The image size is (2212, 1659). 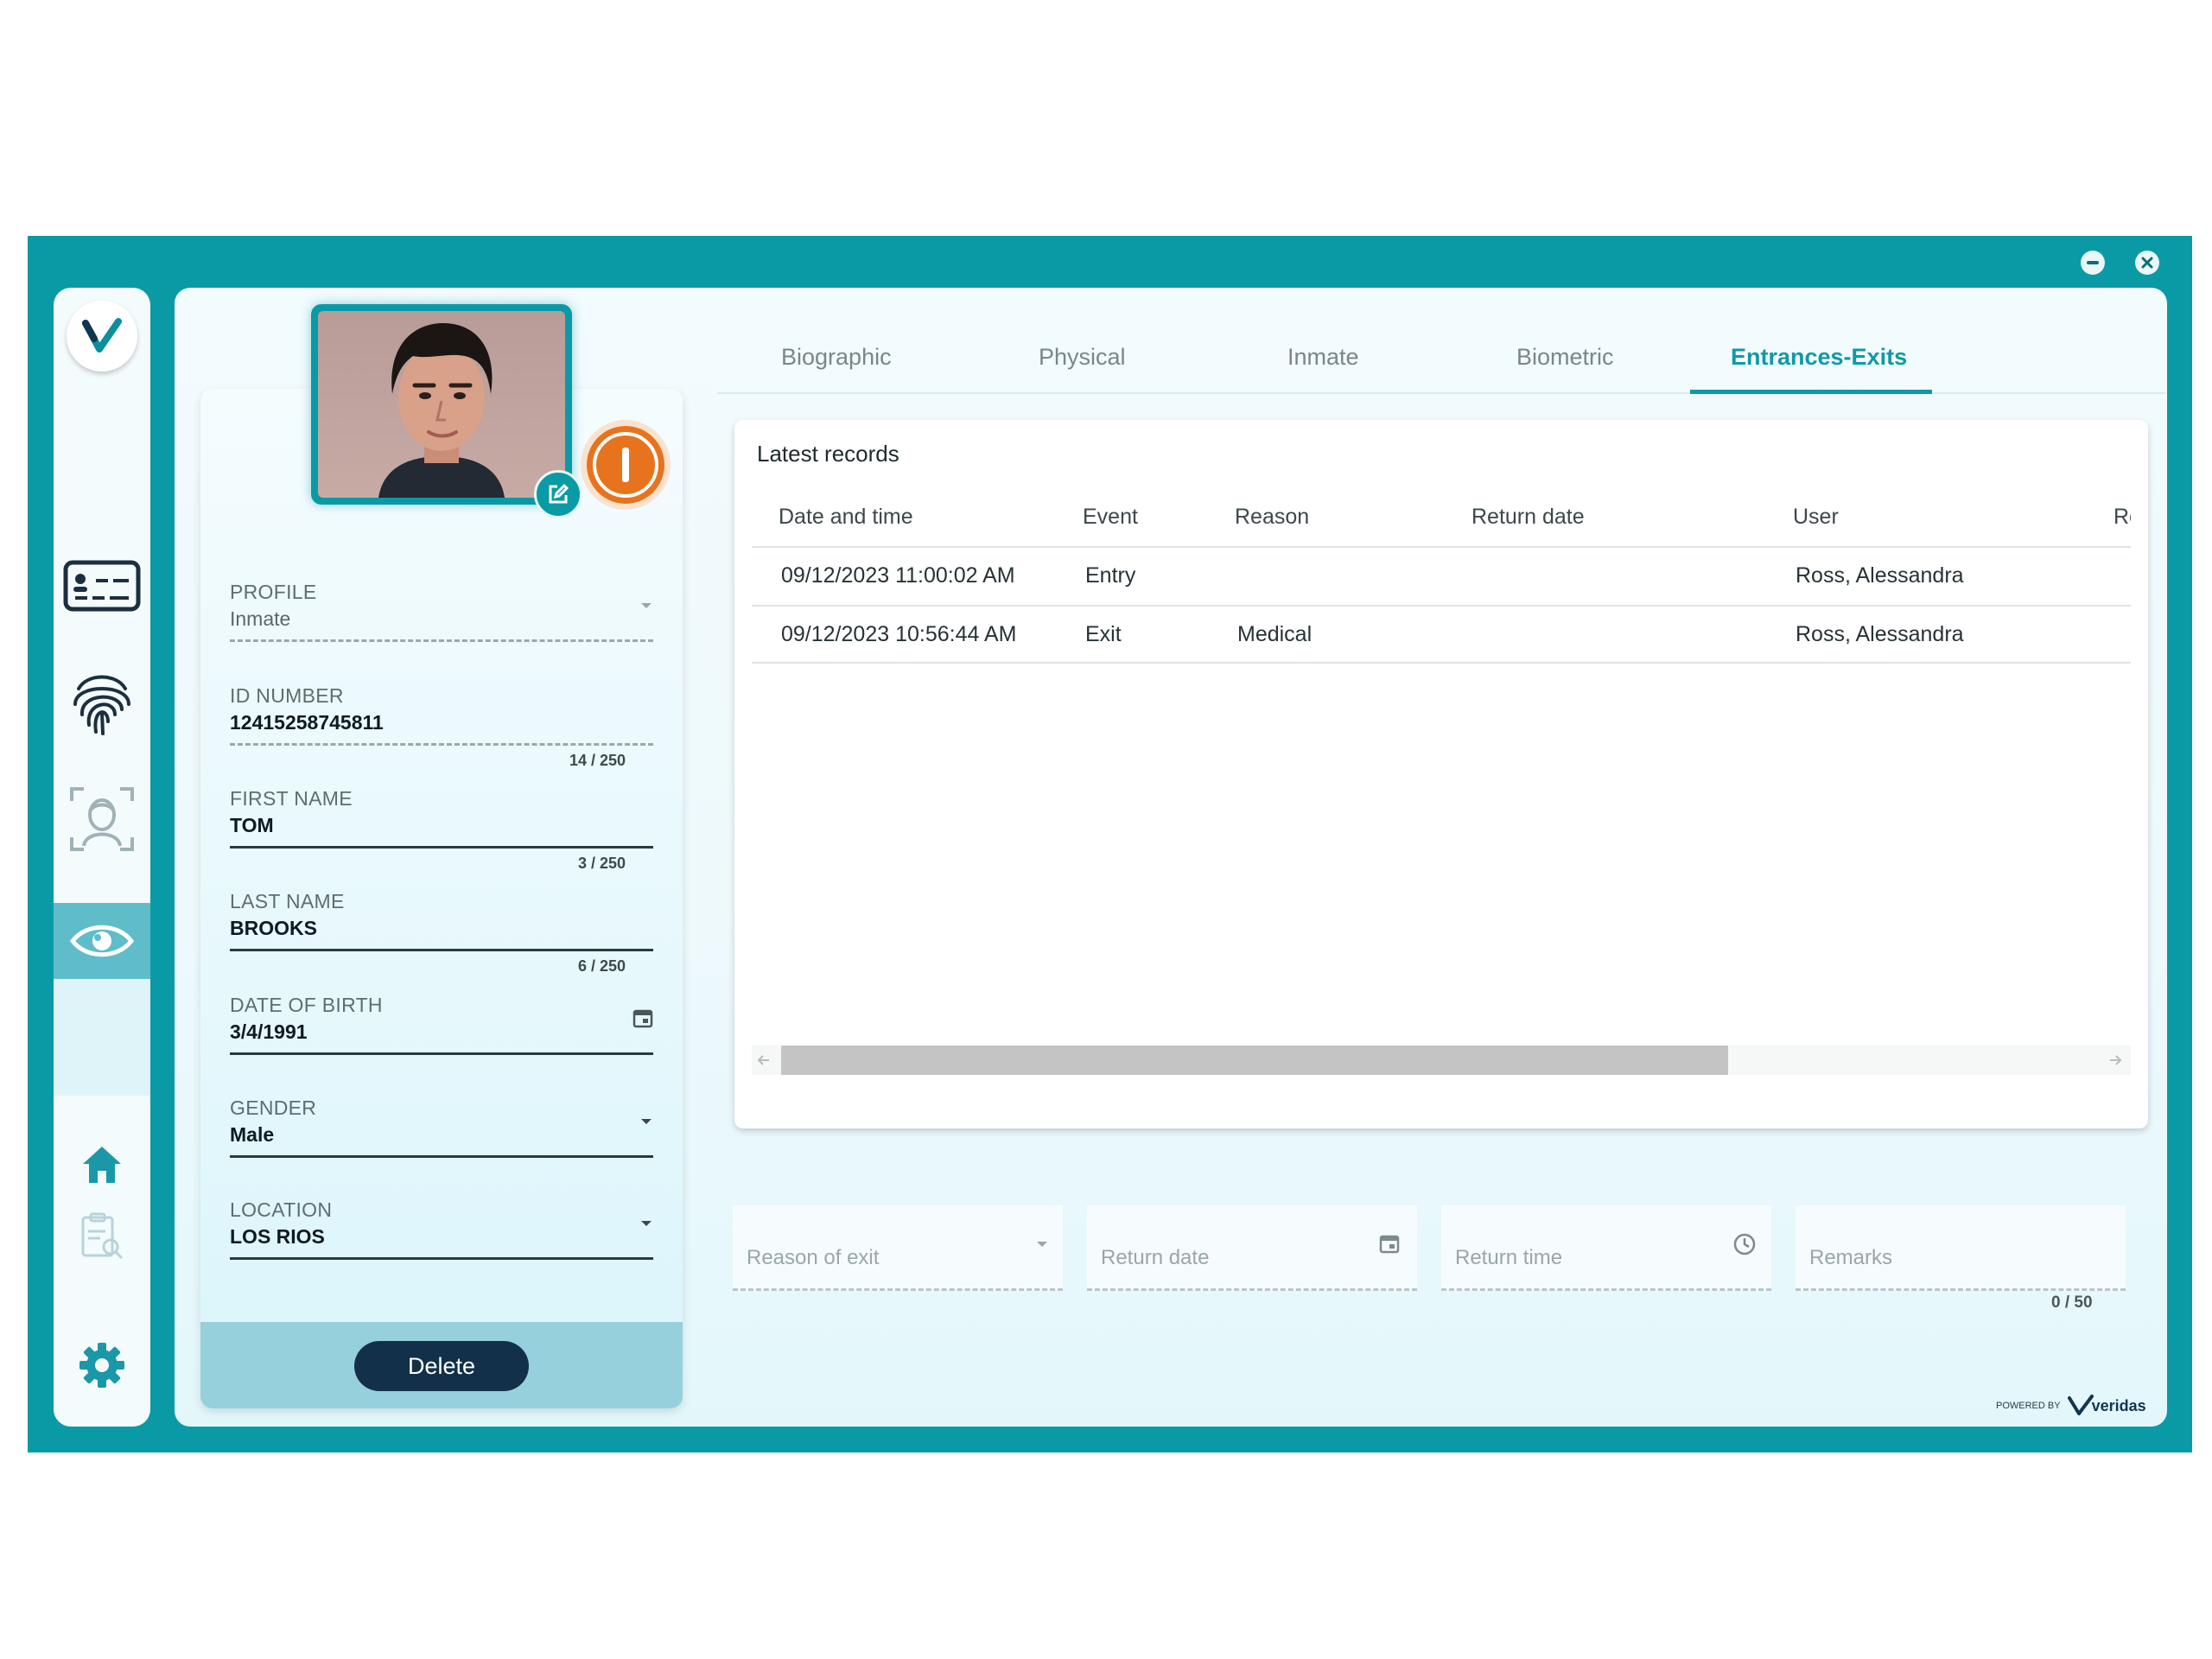 I want to click on id-card-icon, so click(x=102, y=586).